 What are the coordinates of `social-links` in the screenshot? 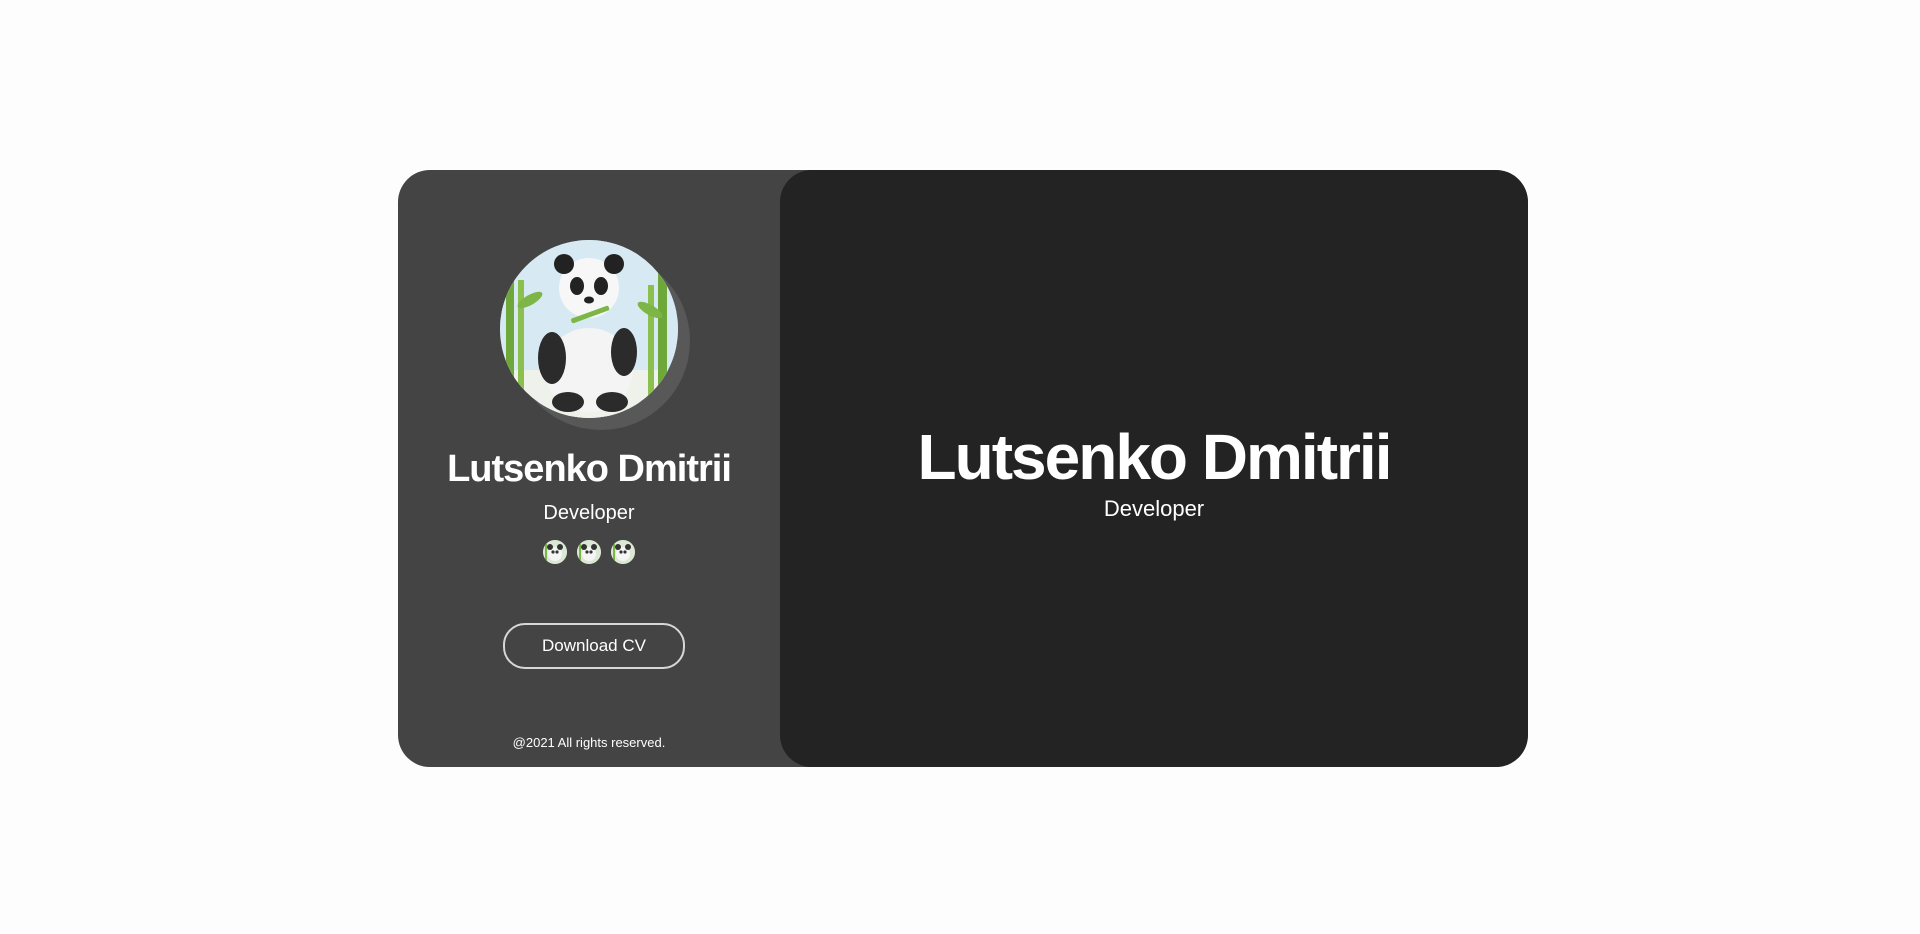 It's located at (589, 552).